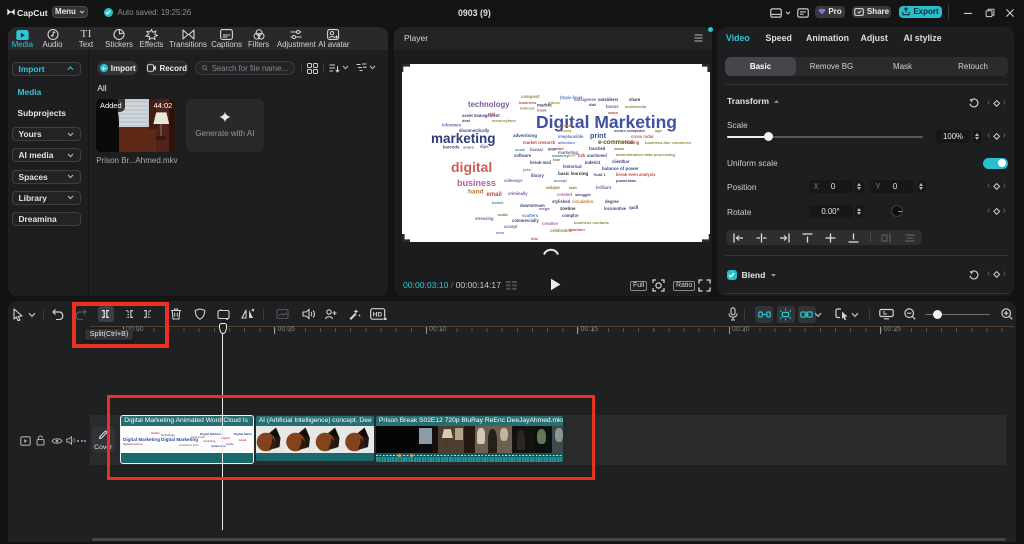 The image size is (1024, 544). Describe the element at coordinates (598, 135) in the screenshot. I see `svg-text: print` at that location.